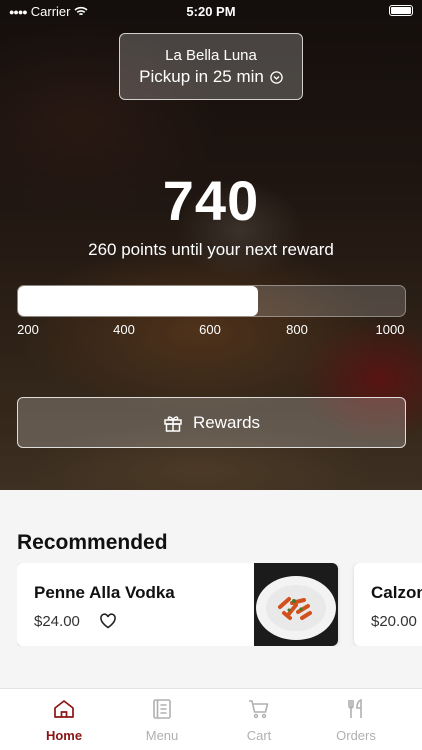 The height and width of the screenshot is (750, 422). What do you see at coordinates (394, 621) in the screenshot?
I see `item-price: $20.00` at bounding box center [394, 621].